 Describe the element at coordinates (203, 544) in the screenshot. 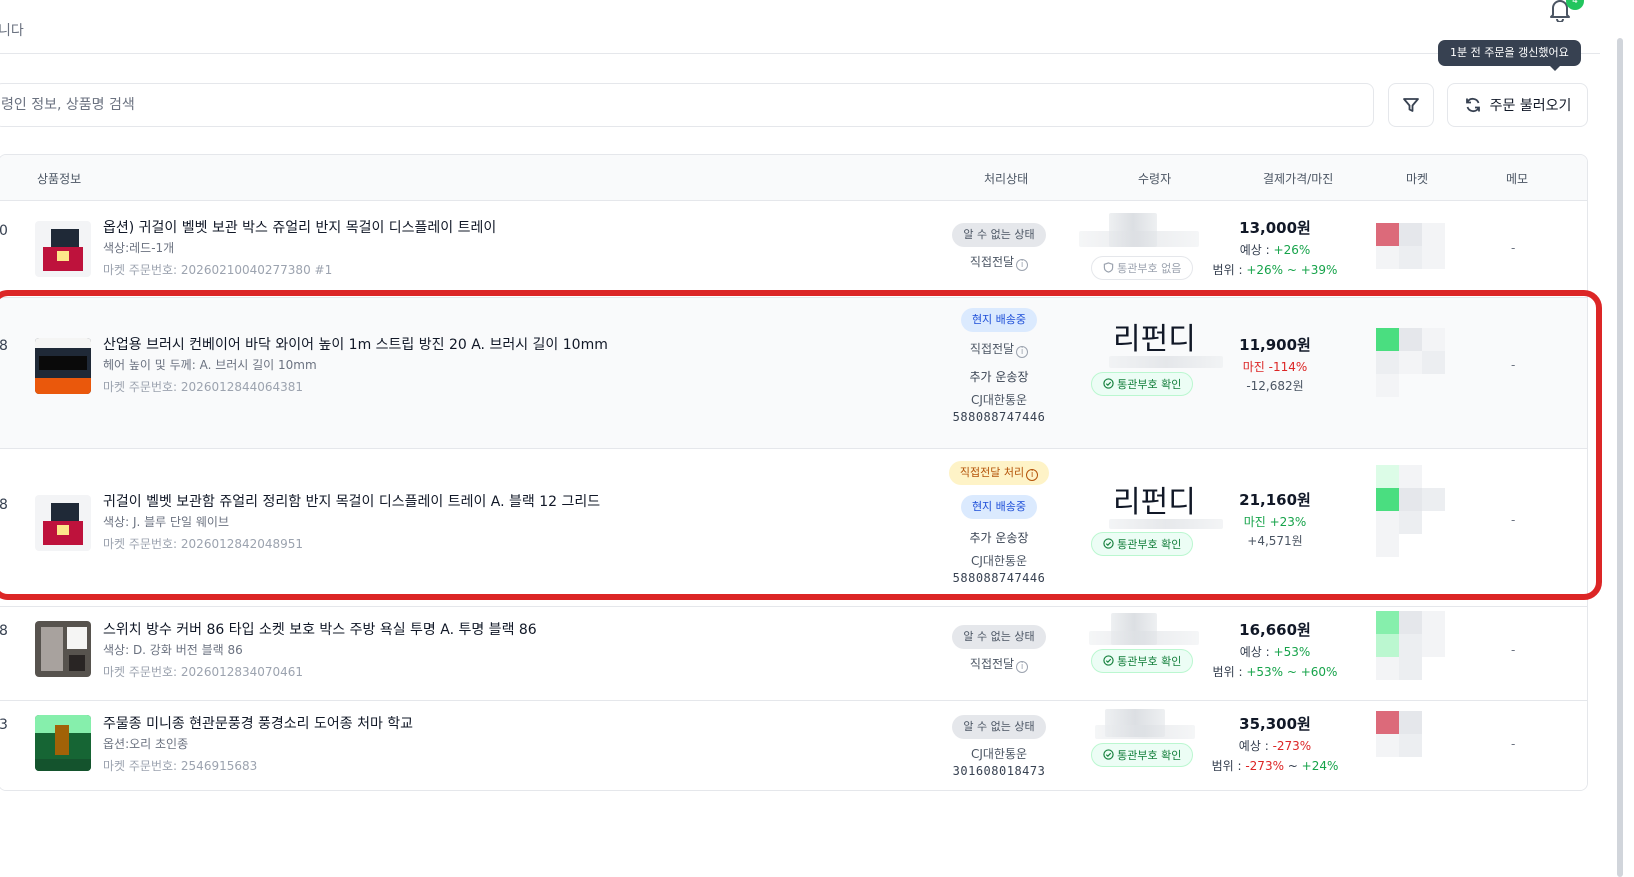

I see `market-order-number: 마켓 주문번호: 2026012842048951` at that location.